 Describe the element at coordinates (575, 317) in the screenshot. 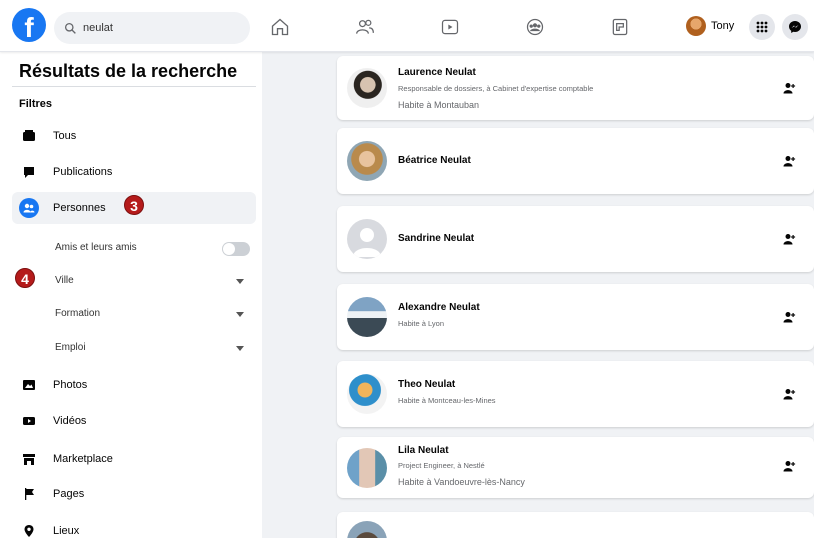

I see `result-card: Alexandre Neulat Habite à Lyon` at that location.